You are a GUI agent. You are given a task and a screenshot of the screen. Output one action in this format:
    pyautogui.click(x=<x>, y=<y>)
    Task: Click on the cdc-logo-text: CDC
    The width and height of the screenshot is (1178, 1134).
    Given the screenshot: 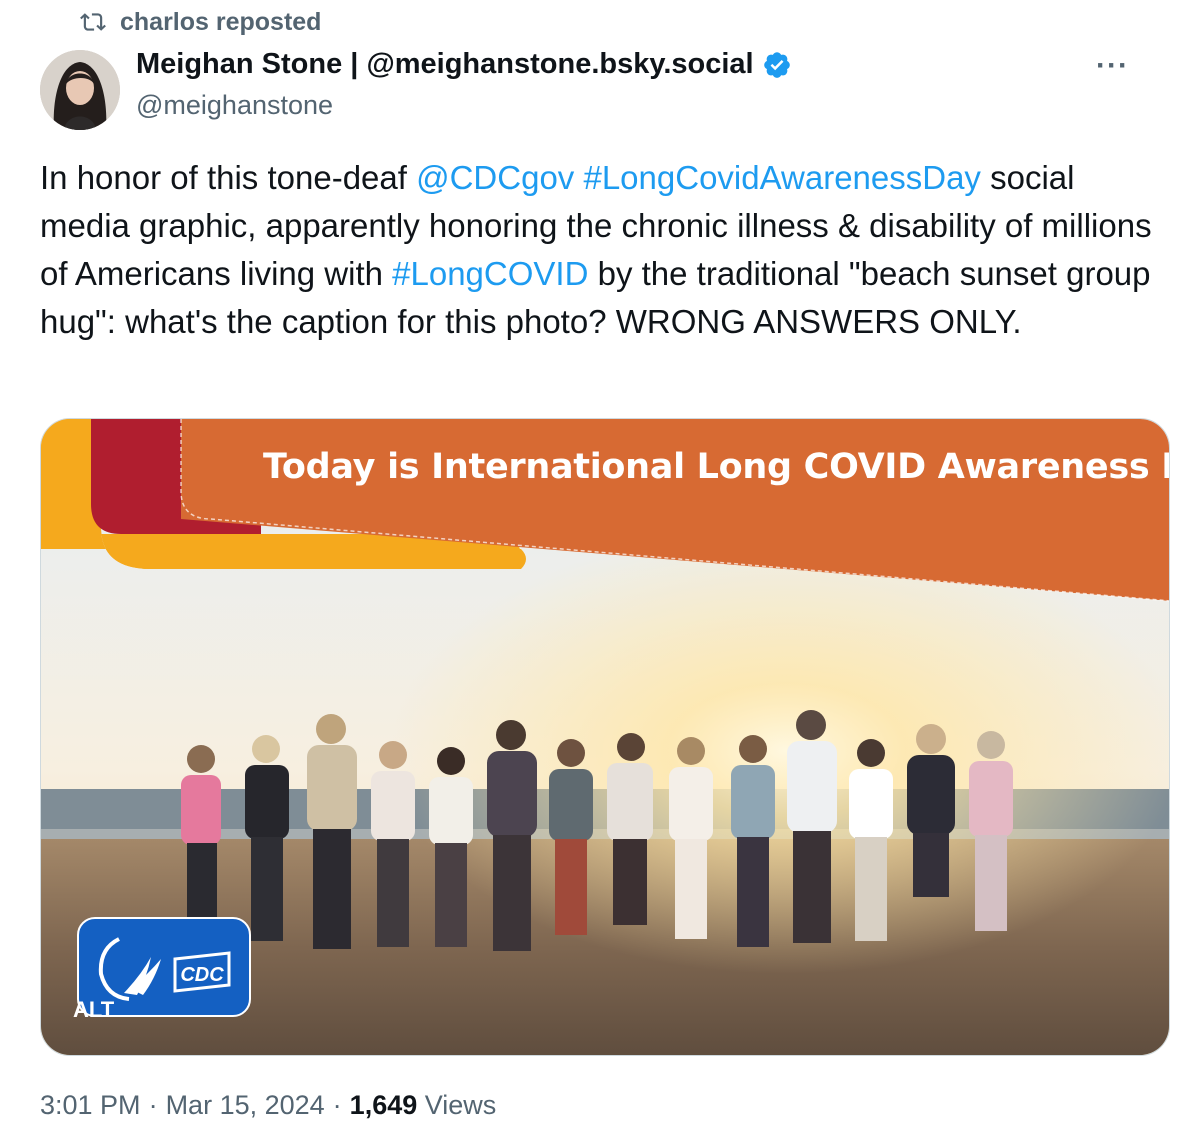 What is the action you would take?
    pyautogui.click(x=202, y=975)
    